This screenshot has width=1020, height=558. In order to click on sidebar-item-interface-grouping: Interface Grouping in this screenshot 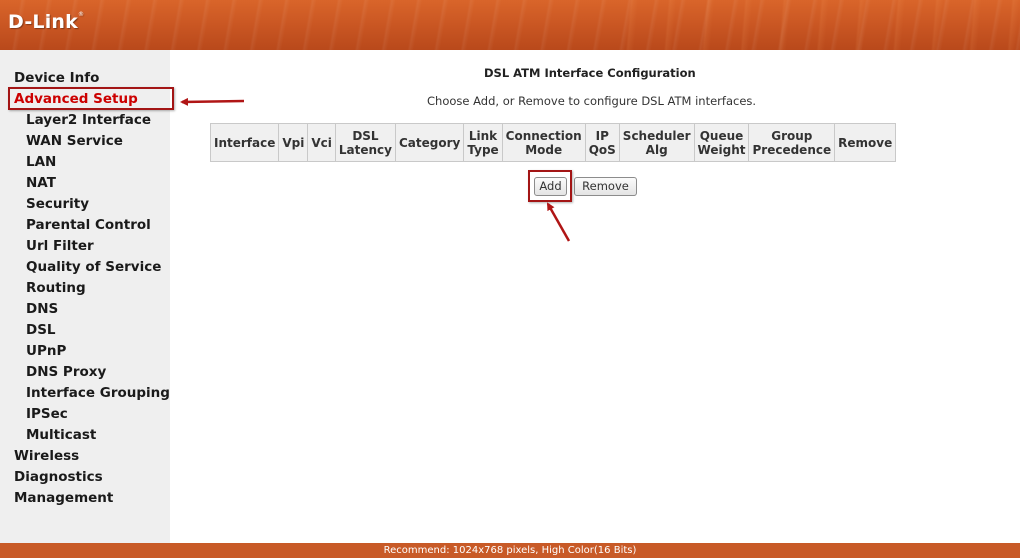, I will do `click(92, 393)`.